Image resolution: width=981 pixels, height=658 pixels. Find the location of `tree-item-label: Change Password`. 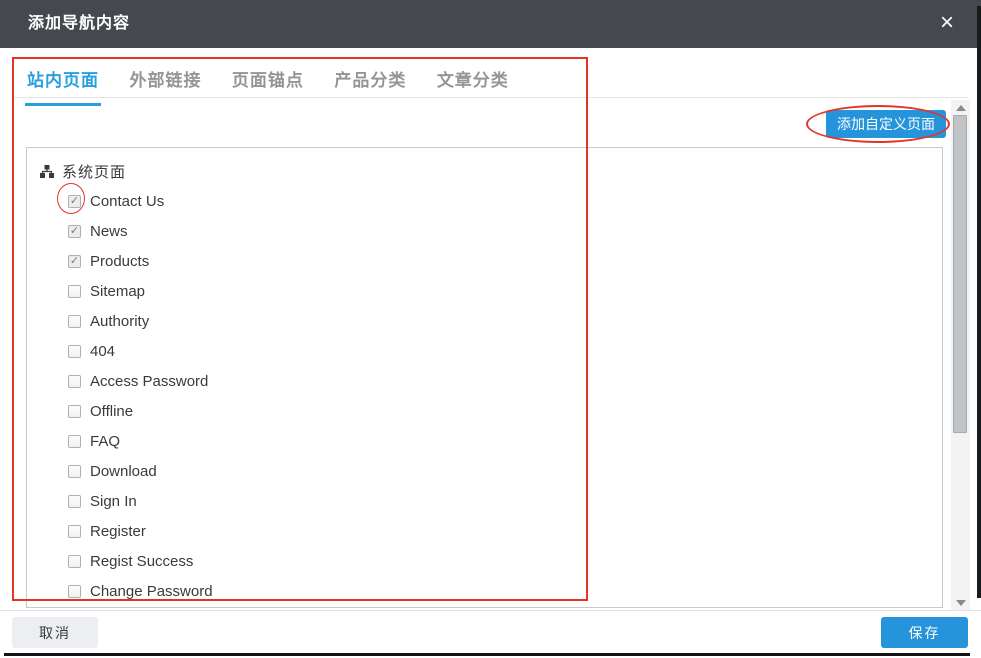

tree-item-label: Change Password is located at coordinates (151, 591).